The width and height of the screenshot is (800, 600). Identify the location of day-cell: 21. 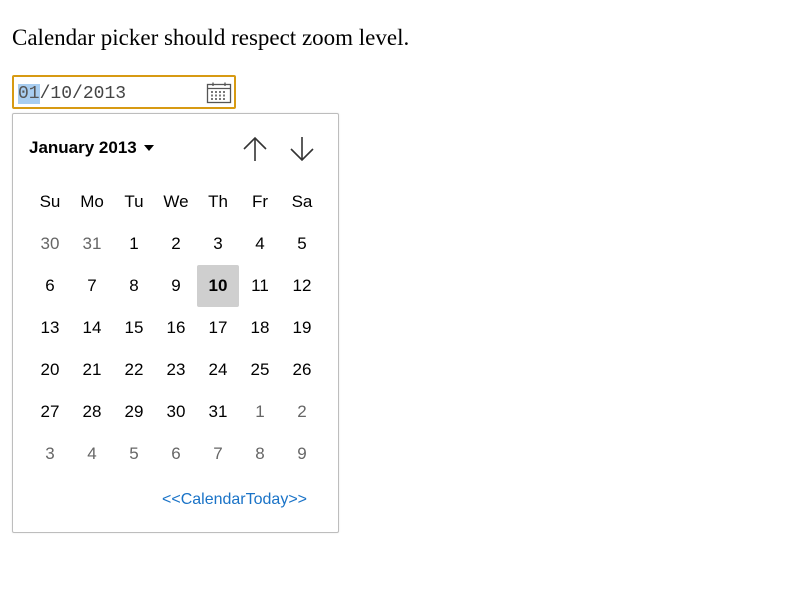
(92, 370).